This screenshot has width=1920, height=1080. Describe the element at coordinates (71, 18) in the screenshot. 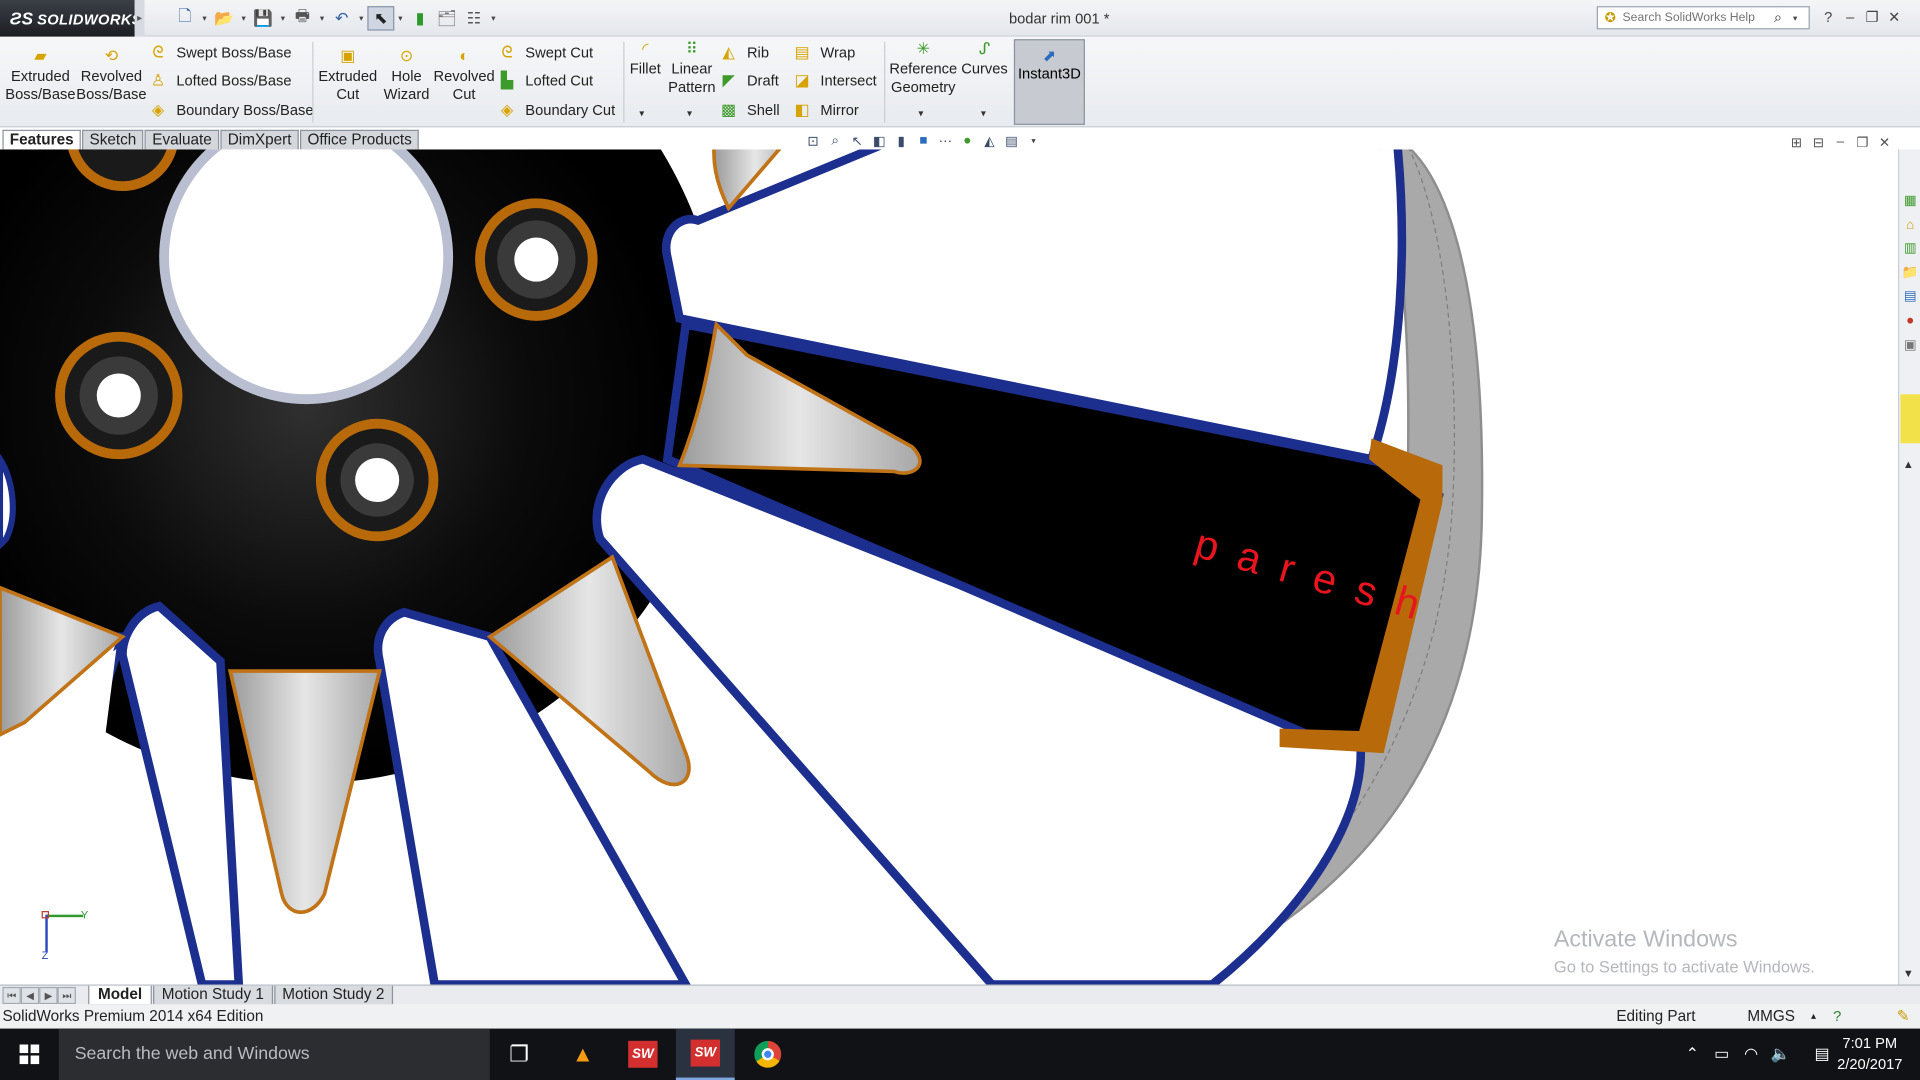

I see `solidworks-logo: ƧS SOLIDWORKS` at that location.